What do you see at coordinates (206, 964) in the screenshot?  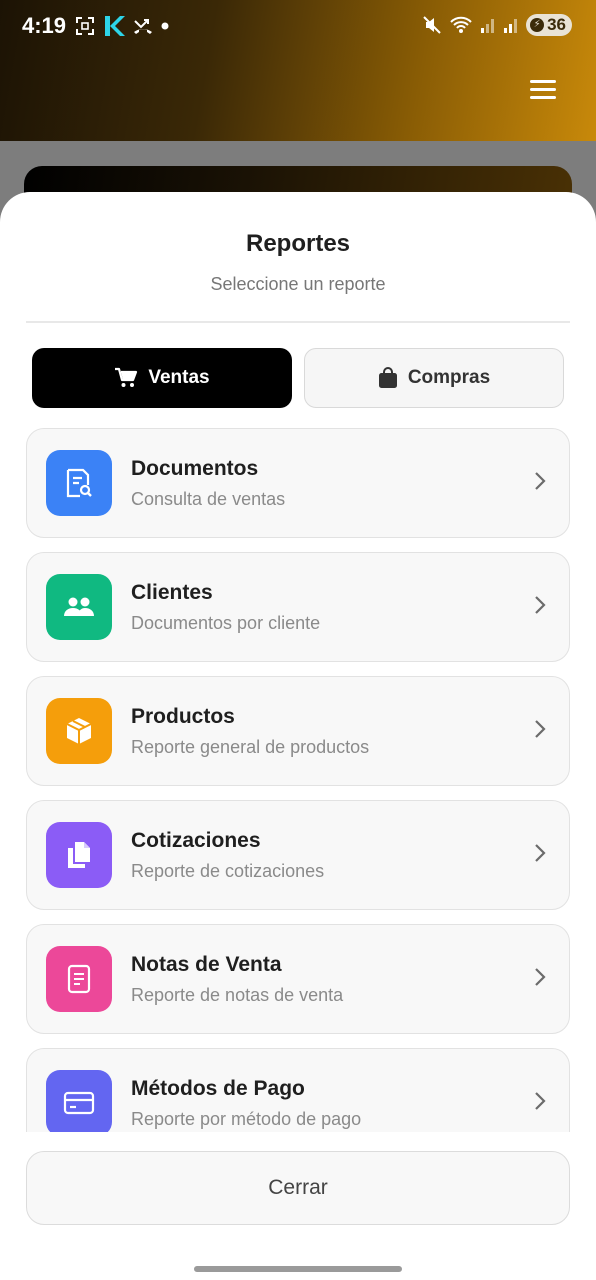 I see `report-title: Notas de Venta` at bounding box center [206, 964].